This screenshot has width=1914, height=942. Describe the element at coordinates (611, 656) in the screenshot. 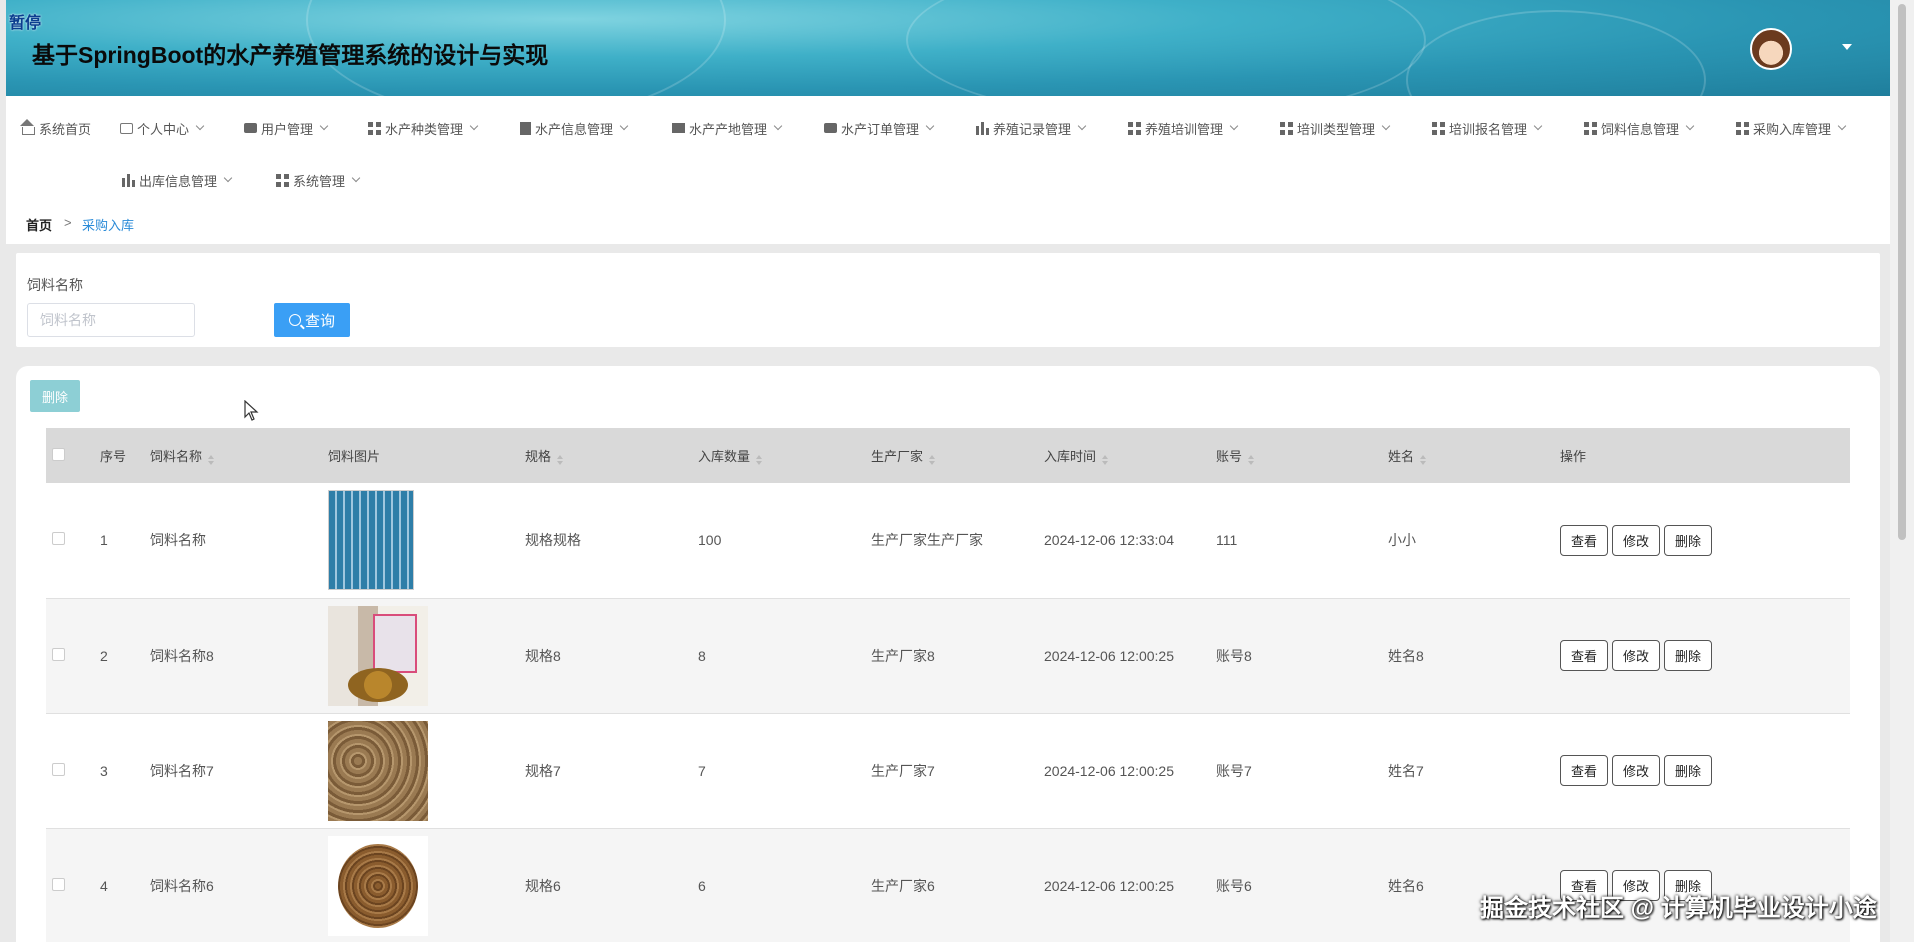

I see `cell-spec: 规格8` at that location.